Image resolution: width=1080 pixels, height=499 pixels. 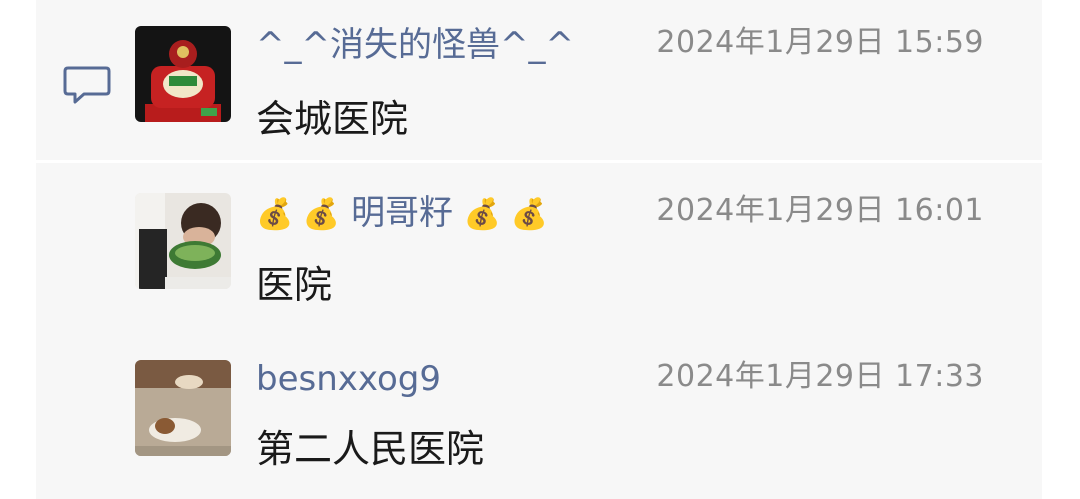 I want to click on comment-author: 💰 💰 明哥籽 💰 💰, so click(x=402, y=214).